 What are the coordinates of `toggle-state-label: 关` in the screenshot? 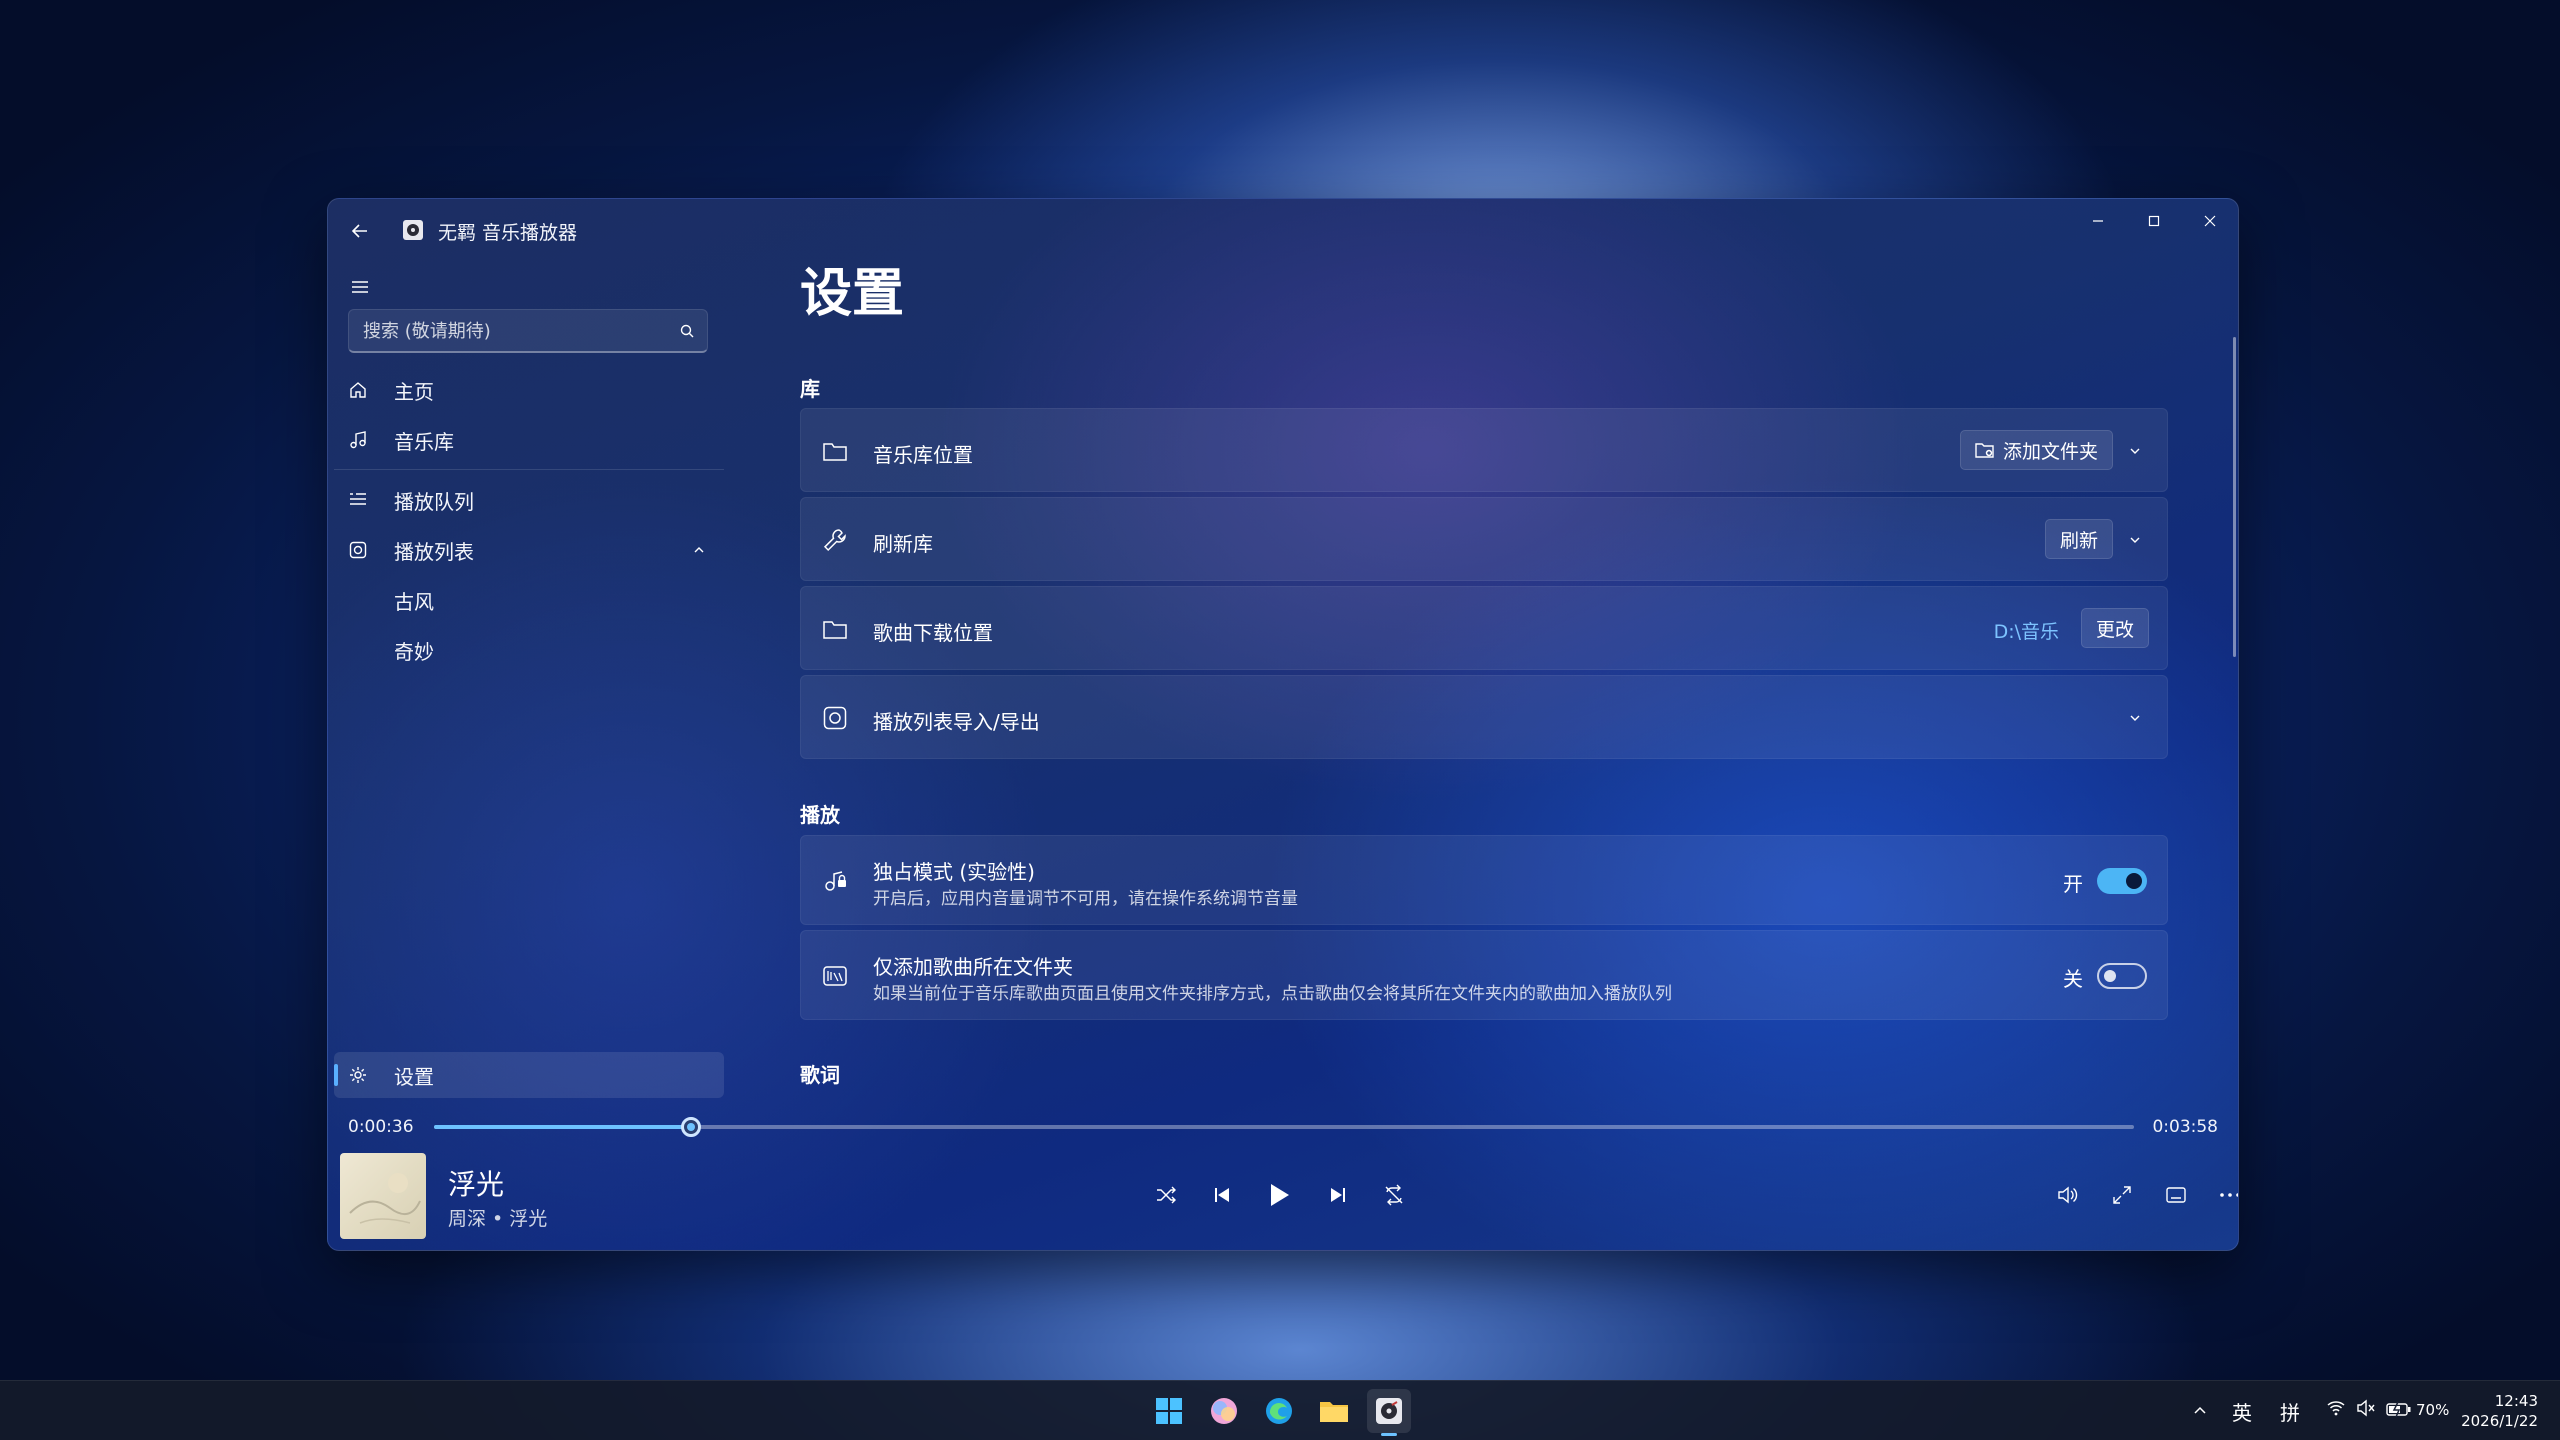 It's located at (2073, 979).